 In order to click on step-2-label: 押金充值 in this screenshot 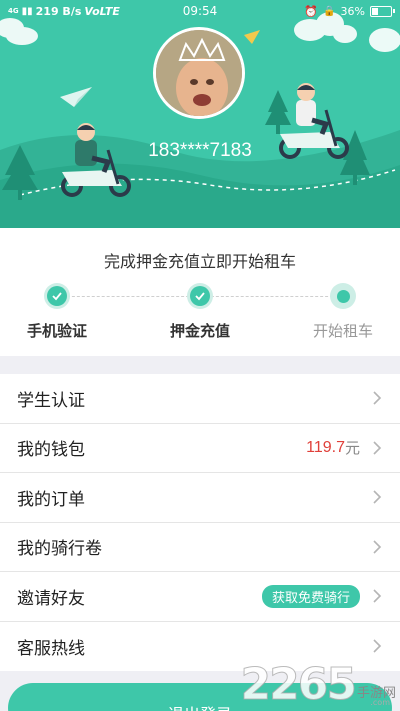, I will do `click(199, 331)`.